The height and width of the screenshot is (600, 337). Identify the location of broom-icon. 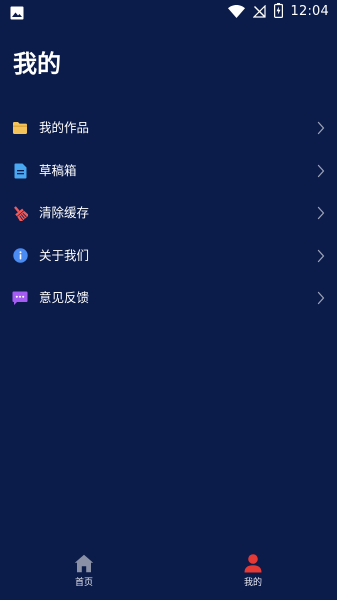
(20, 213).